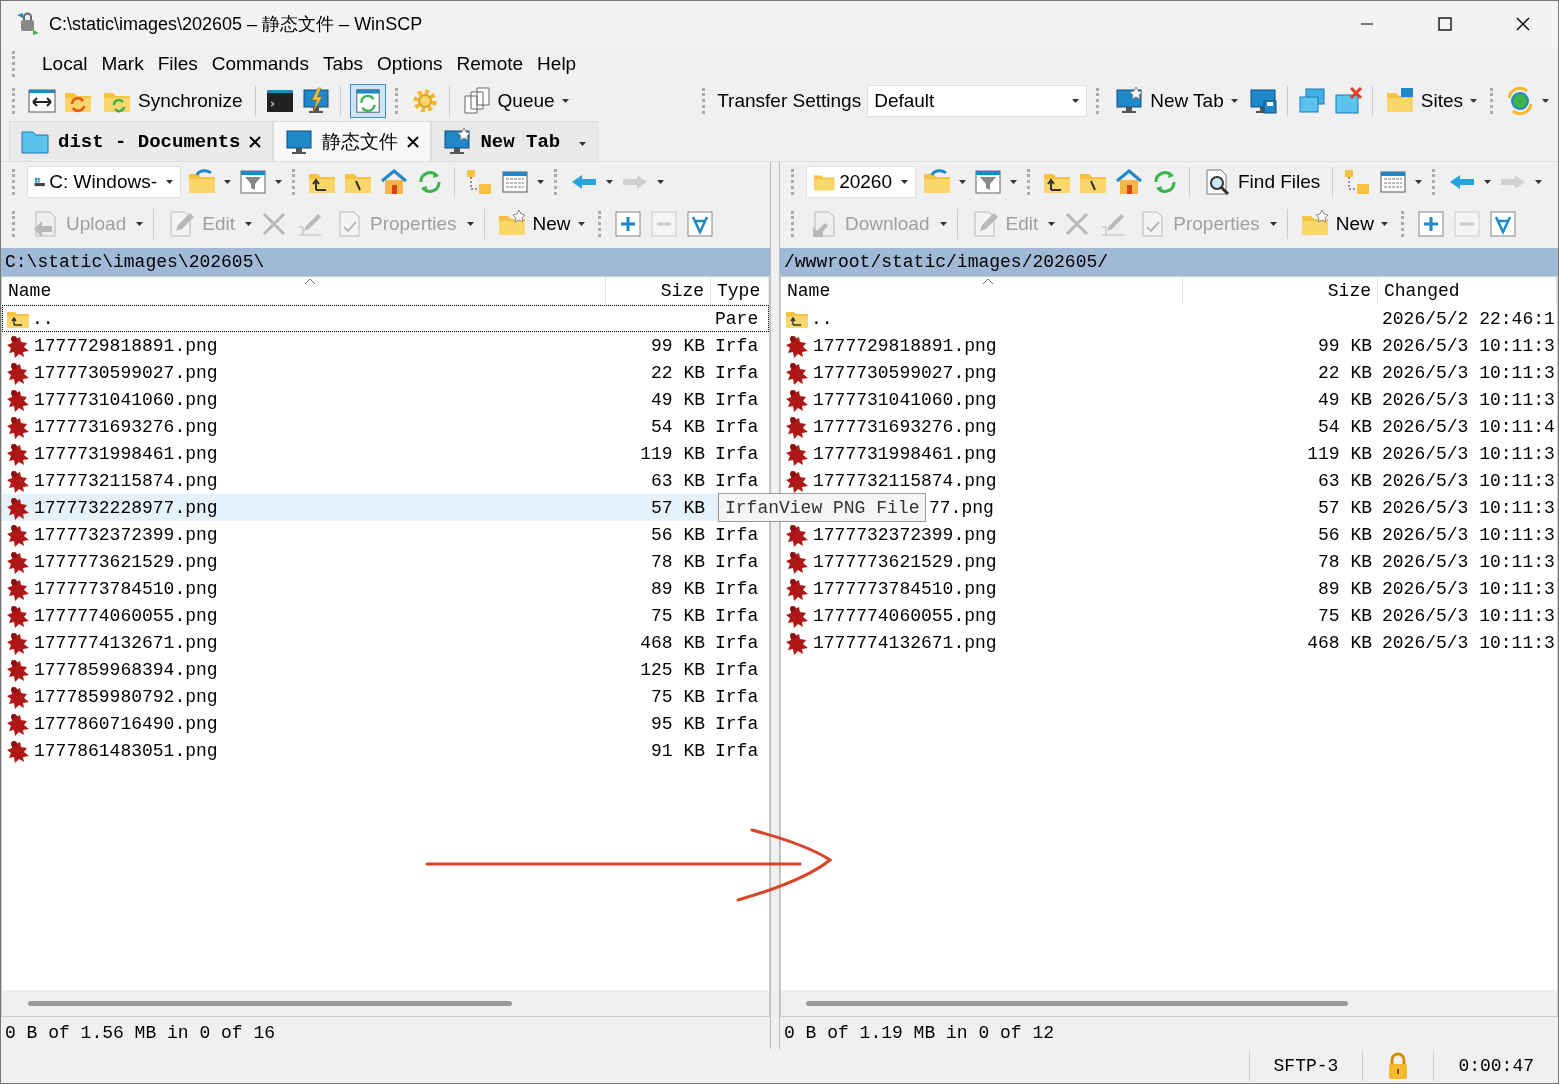  I want to click on queue-button: Queue, so click(515, 101).